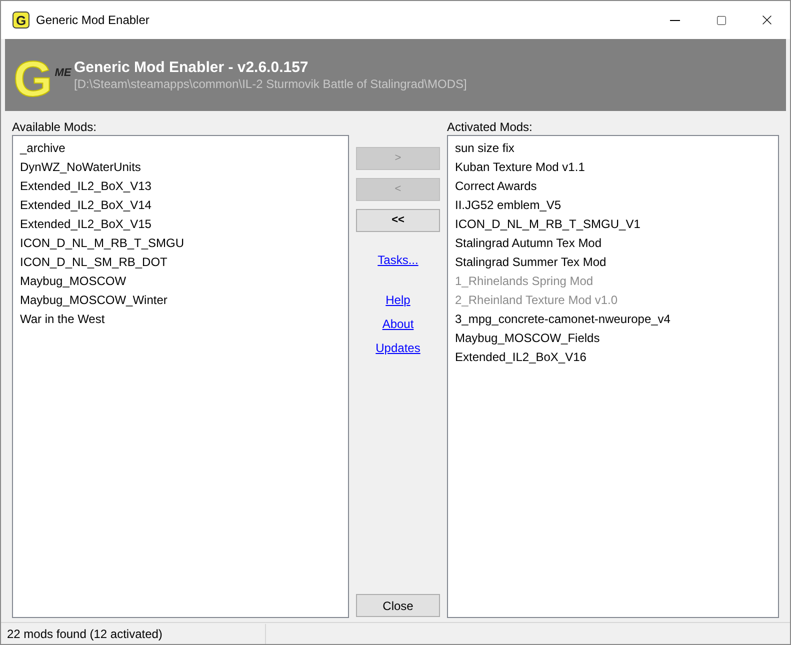 The width and height of the screenshot is (791, 645). Describe the element at coordinates (398, 300) in the screenshot. I see `link: Help` at that location.